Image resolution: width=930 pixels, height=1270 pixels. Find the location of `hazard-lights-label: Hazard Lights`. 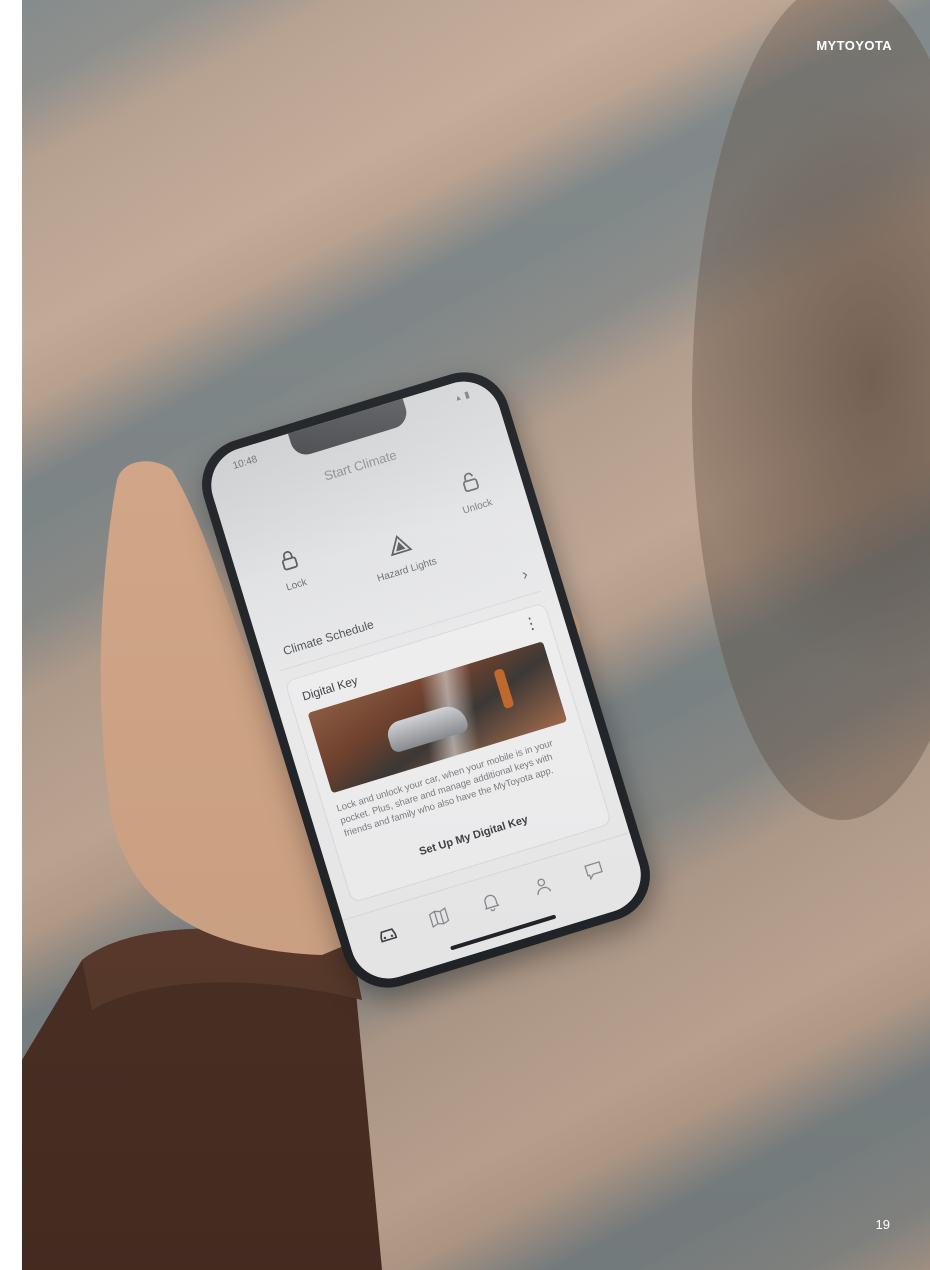

hazard-lights-label: Hazard Lights is located at coordinates (407, 570).